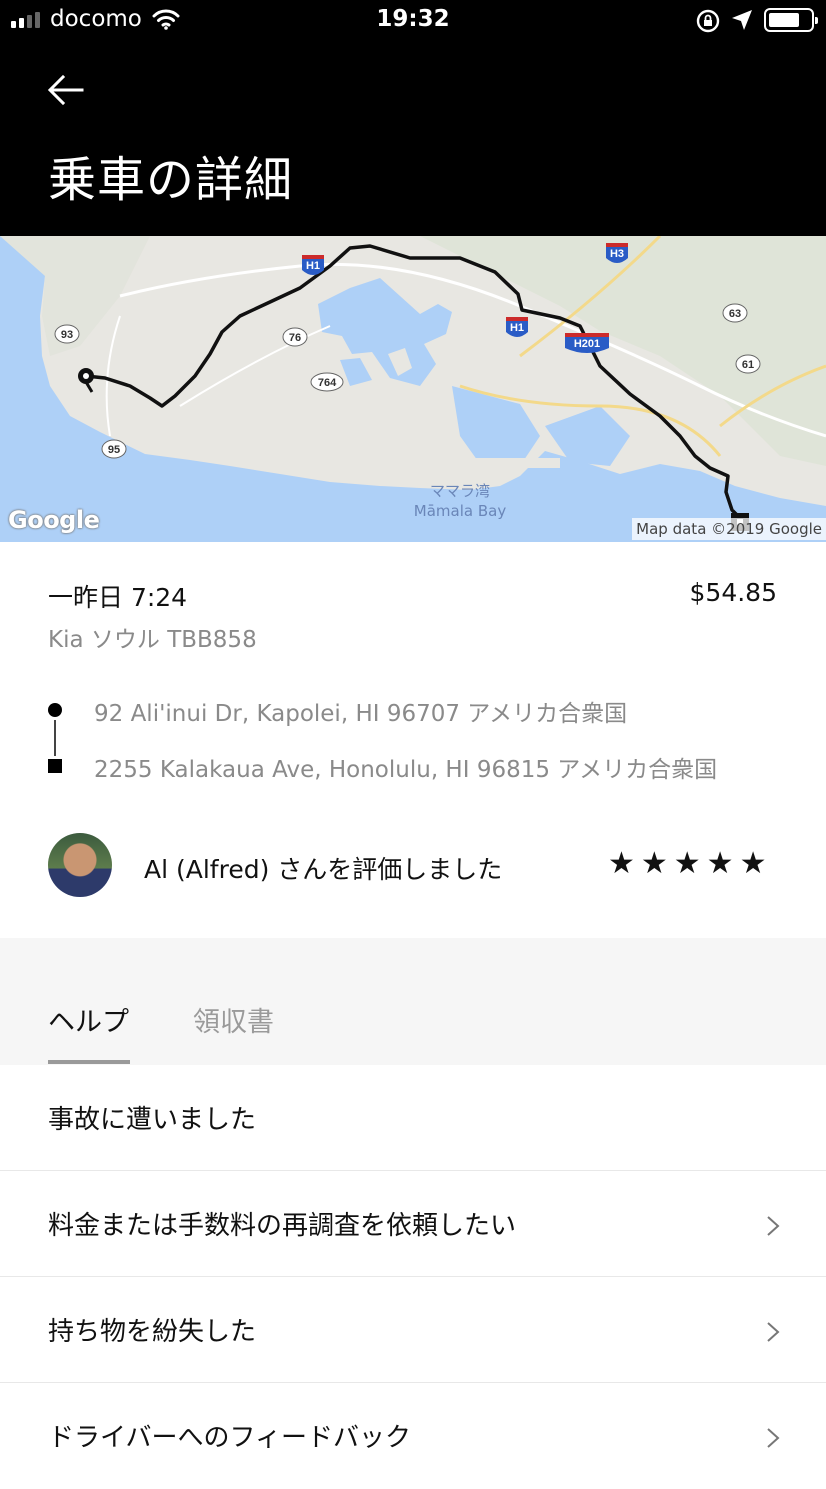 This screenshot has height=1489, width=826. What do you see at coordinates (152, 640) in the screenshot?
I see `vehicle-info: Kia ソウル TBB858` at bounding box center [152, 640].